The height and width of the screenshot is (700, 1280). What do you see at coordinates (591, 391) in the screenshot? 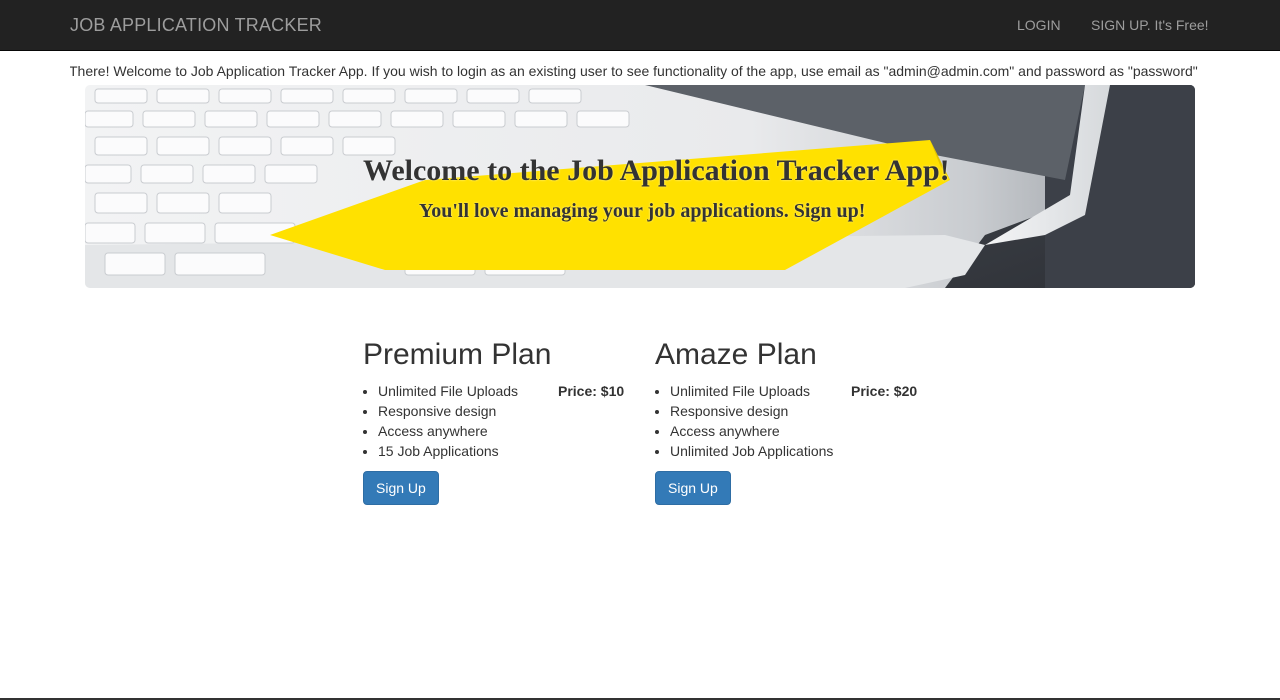
I see `plan-price: Price: $10` at bounding box center [591, 391].